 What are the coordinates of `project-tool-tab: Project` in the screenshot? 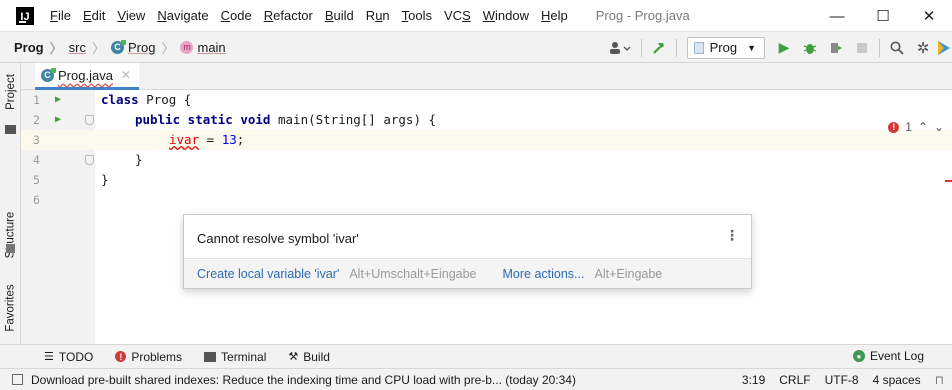 It's located at (10, 92).